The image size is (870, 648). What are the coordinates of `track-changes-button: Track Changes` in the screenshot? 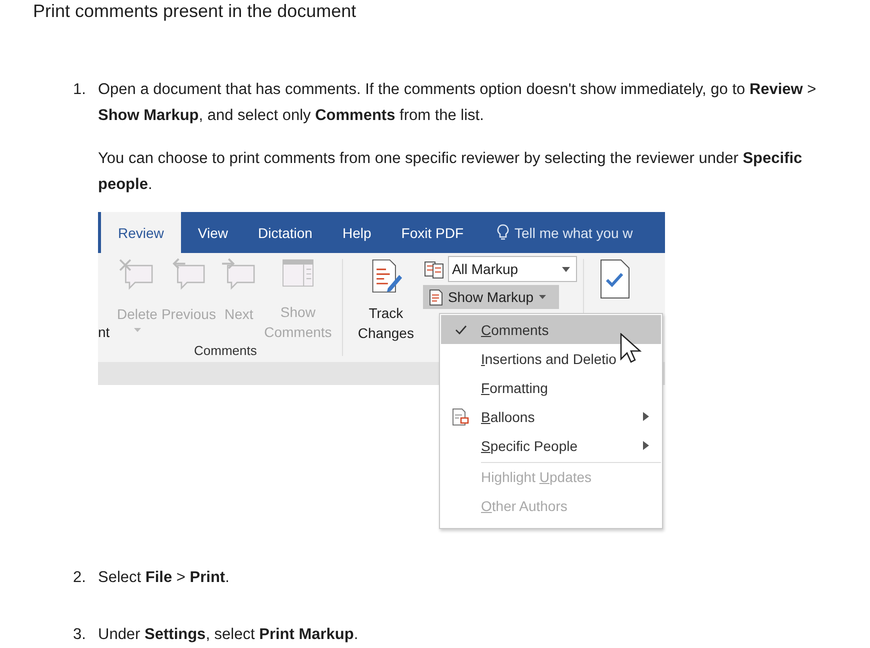 It's located at (385, 307).